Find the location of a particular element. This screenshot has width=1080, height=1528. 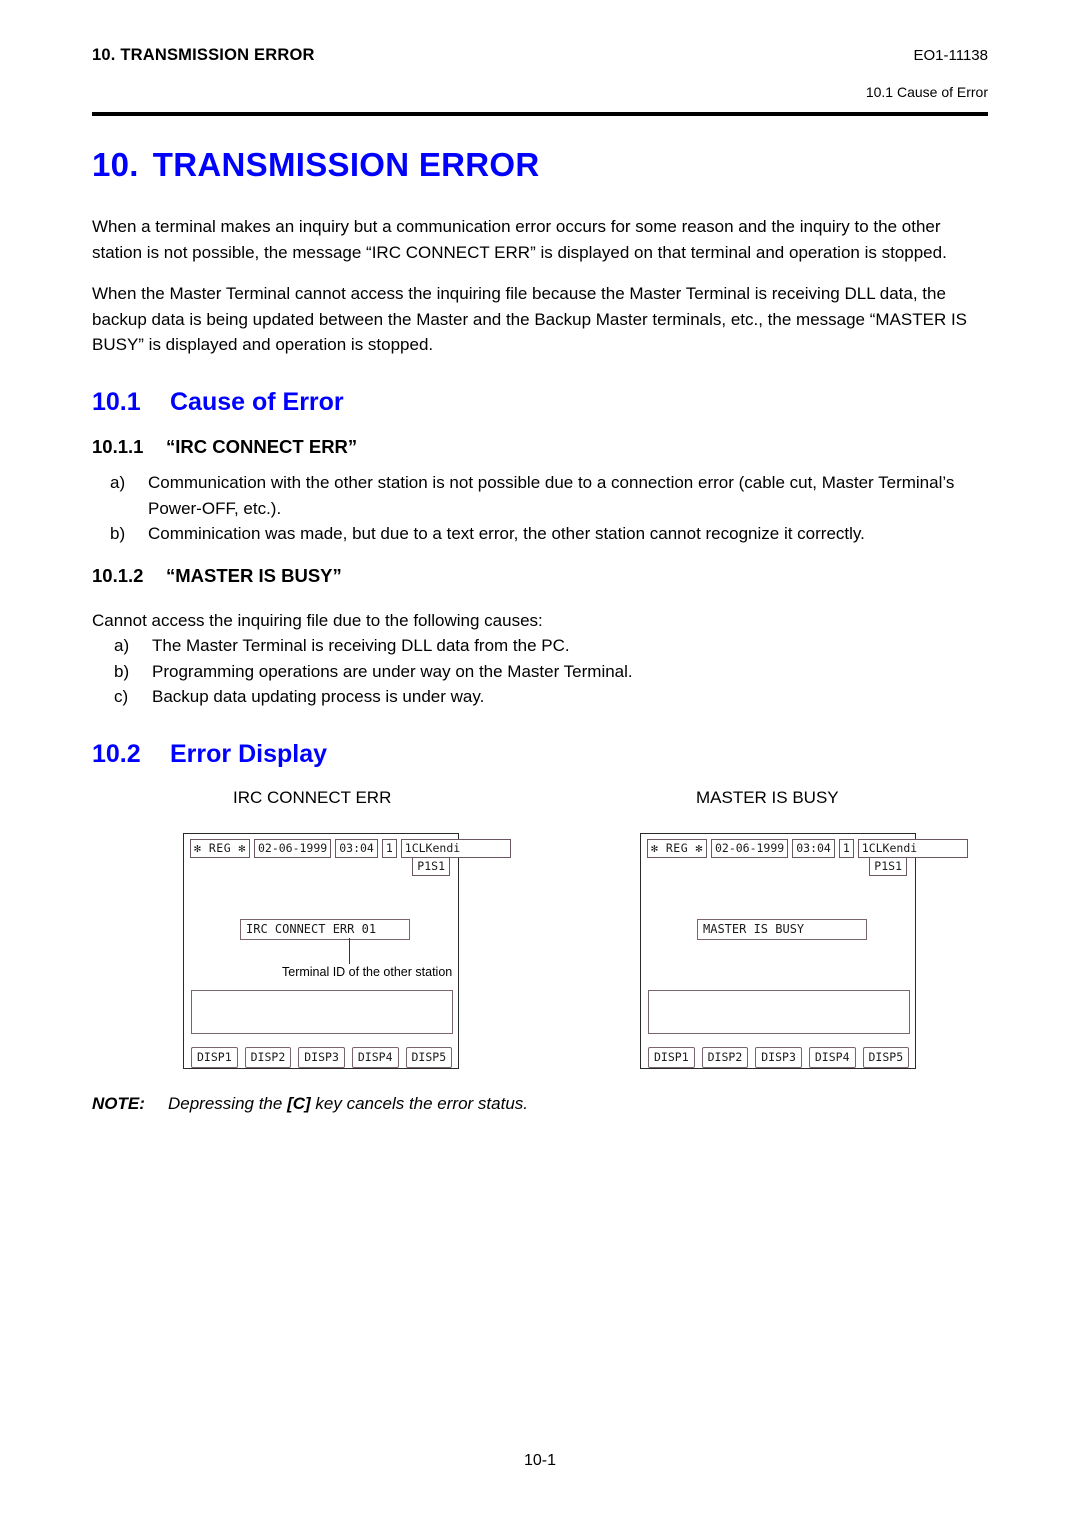

section-10-1-2-number: 10.1.2 is located at coordinates (118, 575).